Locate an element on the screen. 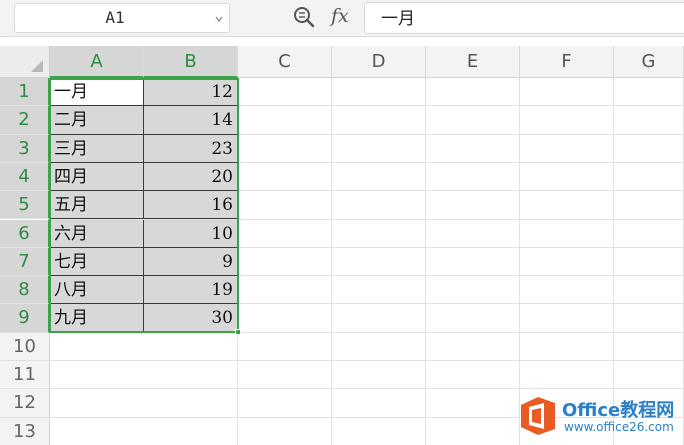 This screenshot has width=684, height=445. cell-a8: 八月 is located at coordinates (97, 290).